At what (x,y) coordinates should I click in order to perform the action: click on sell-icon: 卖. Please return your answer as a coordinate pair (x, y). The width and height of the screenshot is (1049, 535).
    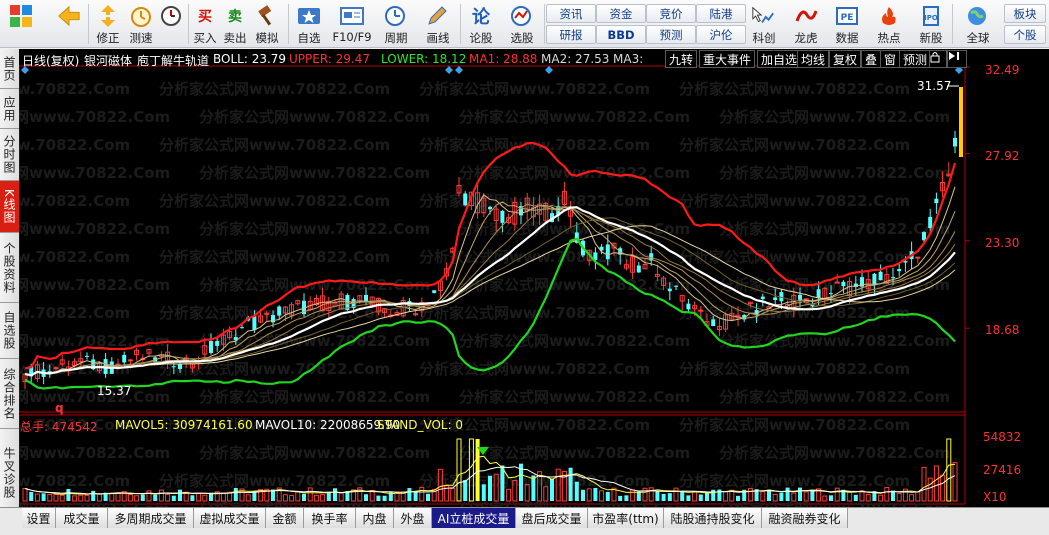
    Looking at the image, I should click on (235, 17).